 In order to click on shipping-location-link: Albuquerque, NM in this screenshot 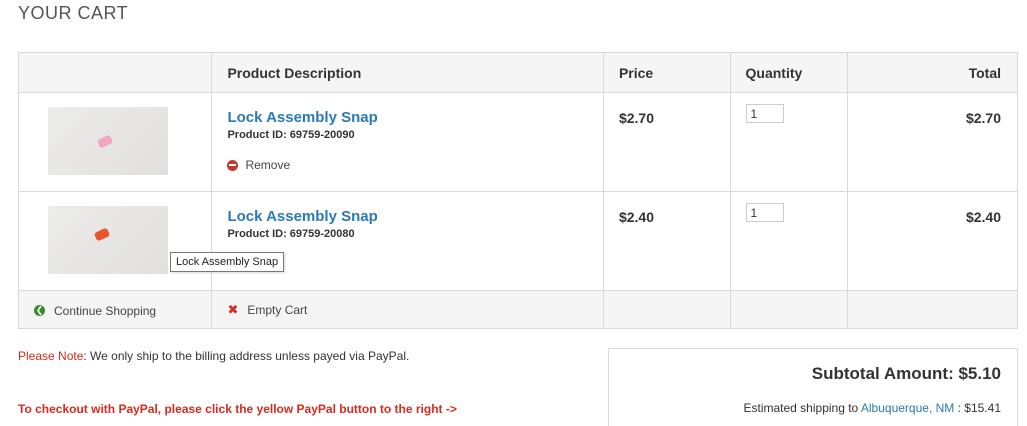, I will do `click(907, 408)`.